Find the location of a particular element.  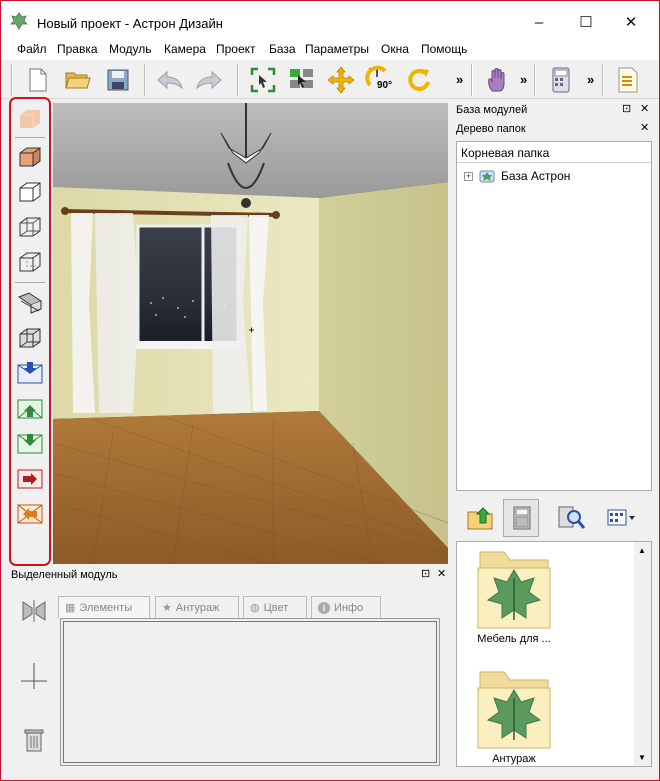

view-bottom-arrow-icon is located at coordinates (30, 444).